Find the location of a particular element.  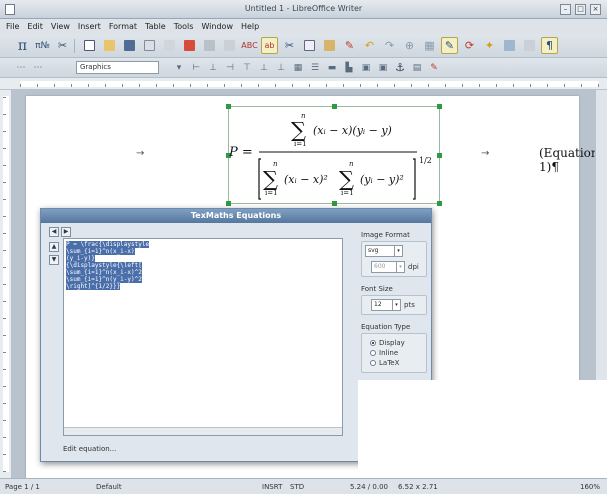

new-document-icon is located at coordinates (89, 45).